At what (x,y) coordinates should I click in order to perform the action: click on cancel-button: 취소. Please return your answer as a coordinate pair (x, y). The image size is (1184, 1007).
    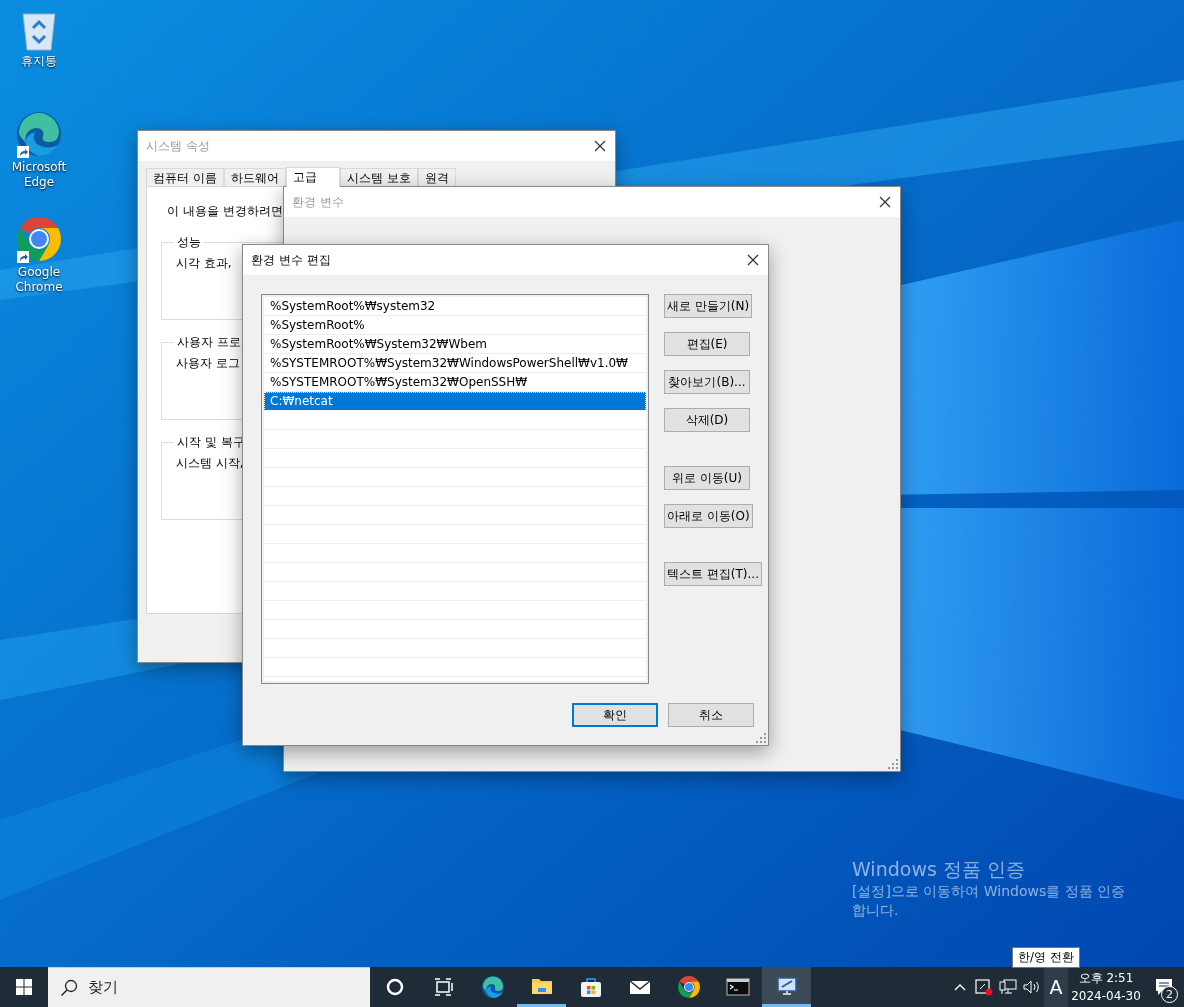
    Looking at the image, I should click on (711, 715).